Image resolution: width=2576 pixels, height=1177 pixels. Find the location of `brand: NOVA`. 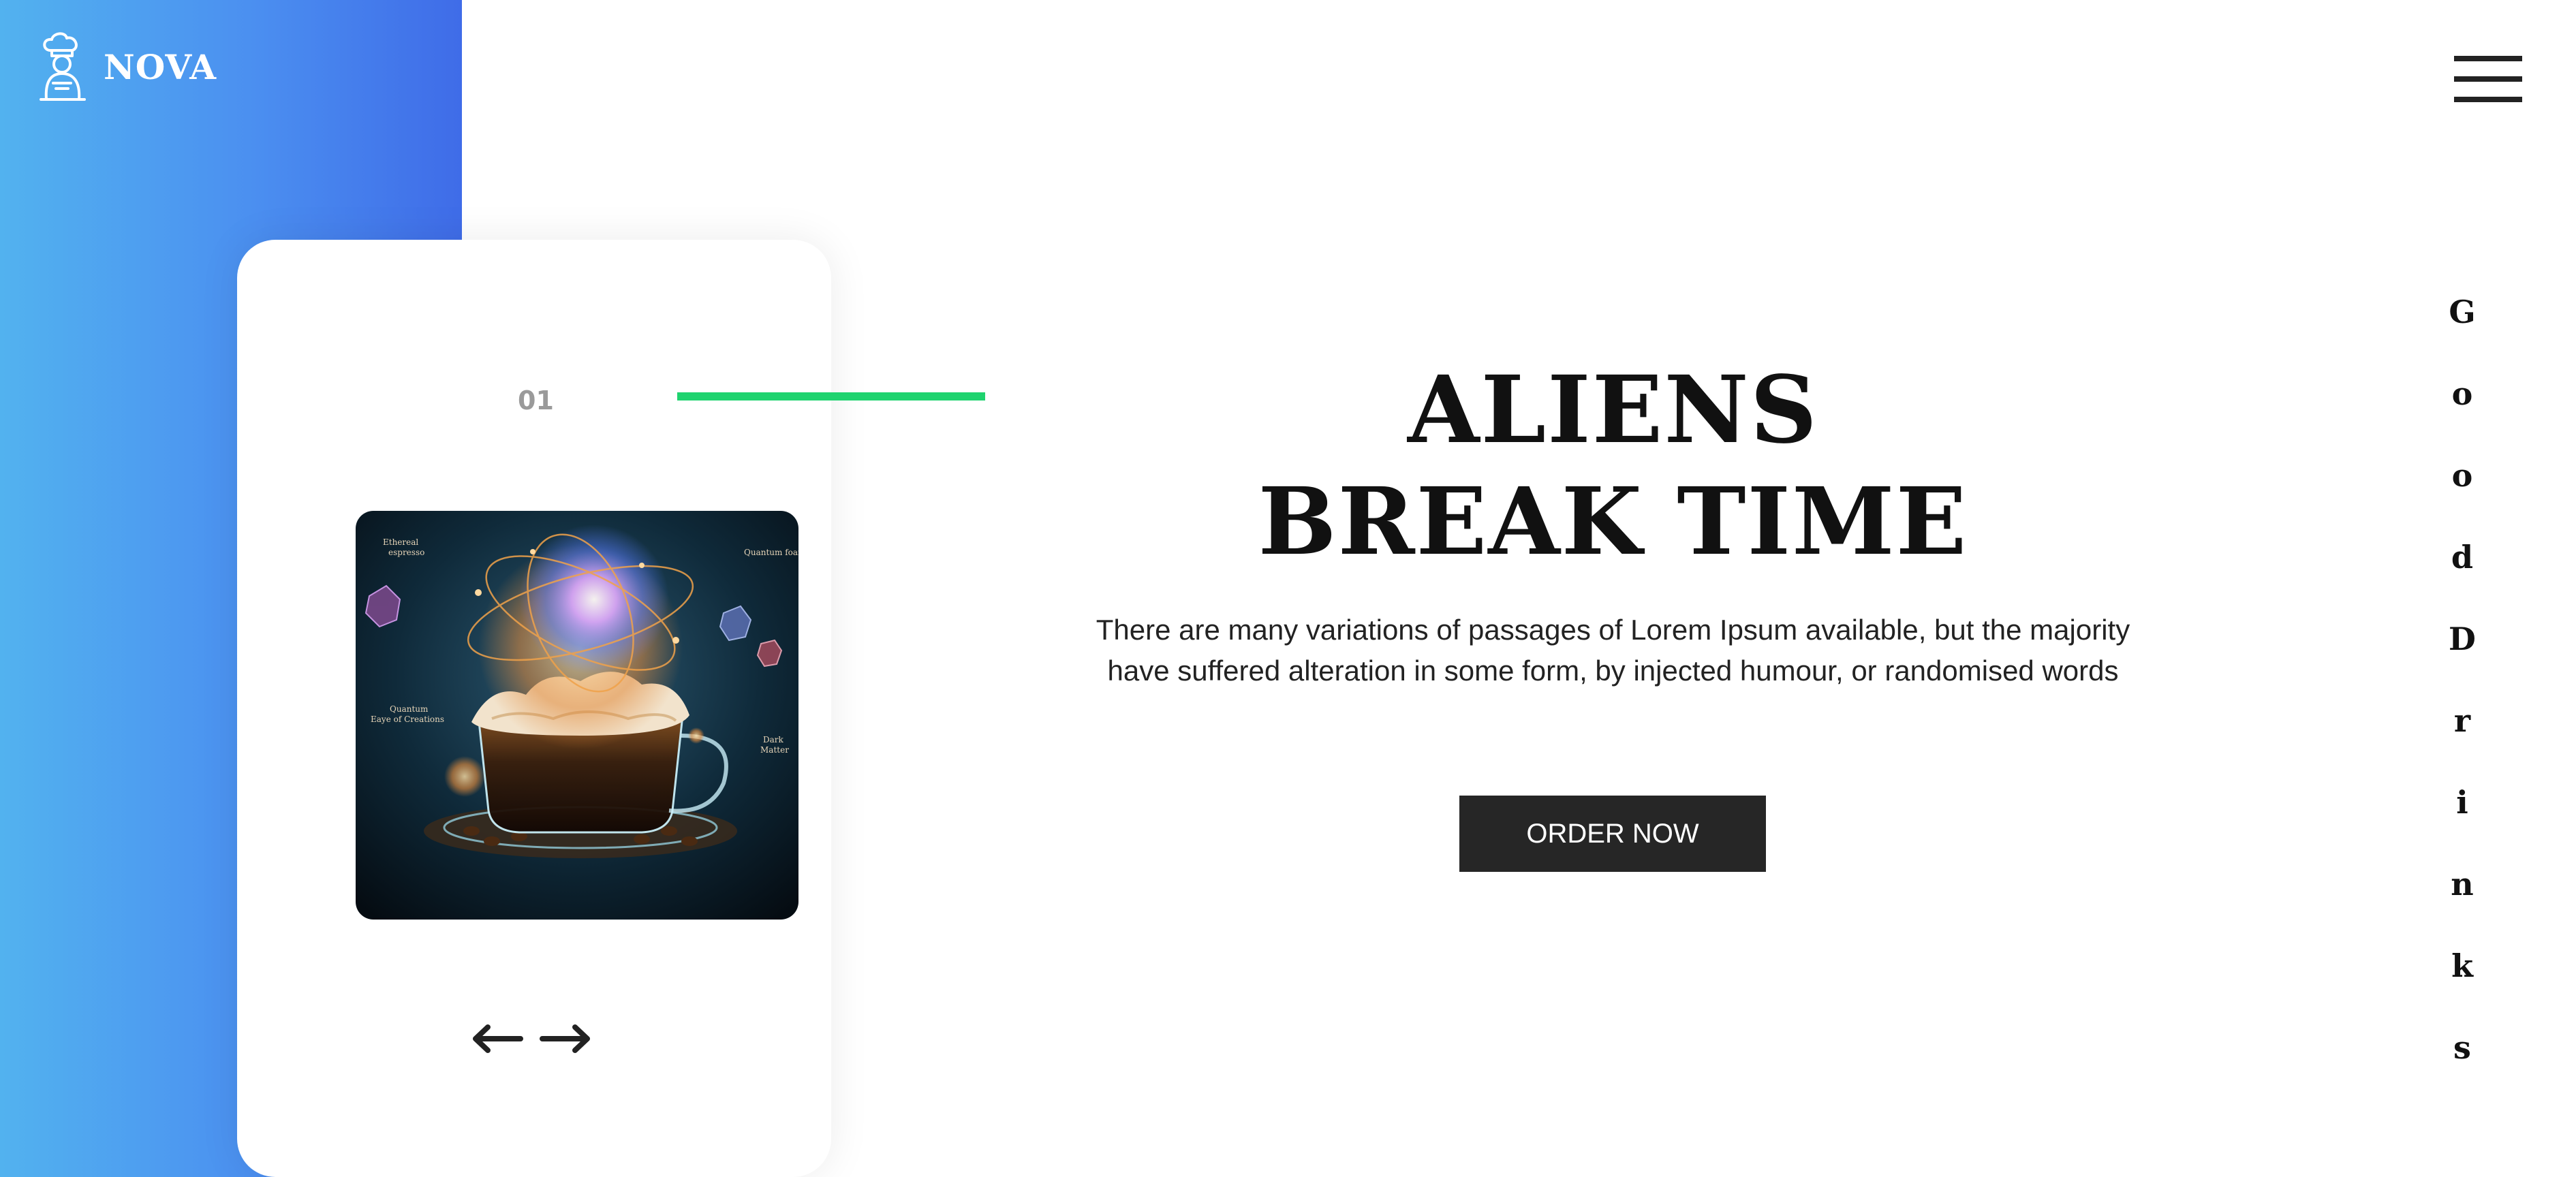

brand: NOVA is located at coordinates (126, 66).